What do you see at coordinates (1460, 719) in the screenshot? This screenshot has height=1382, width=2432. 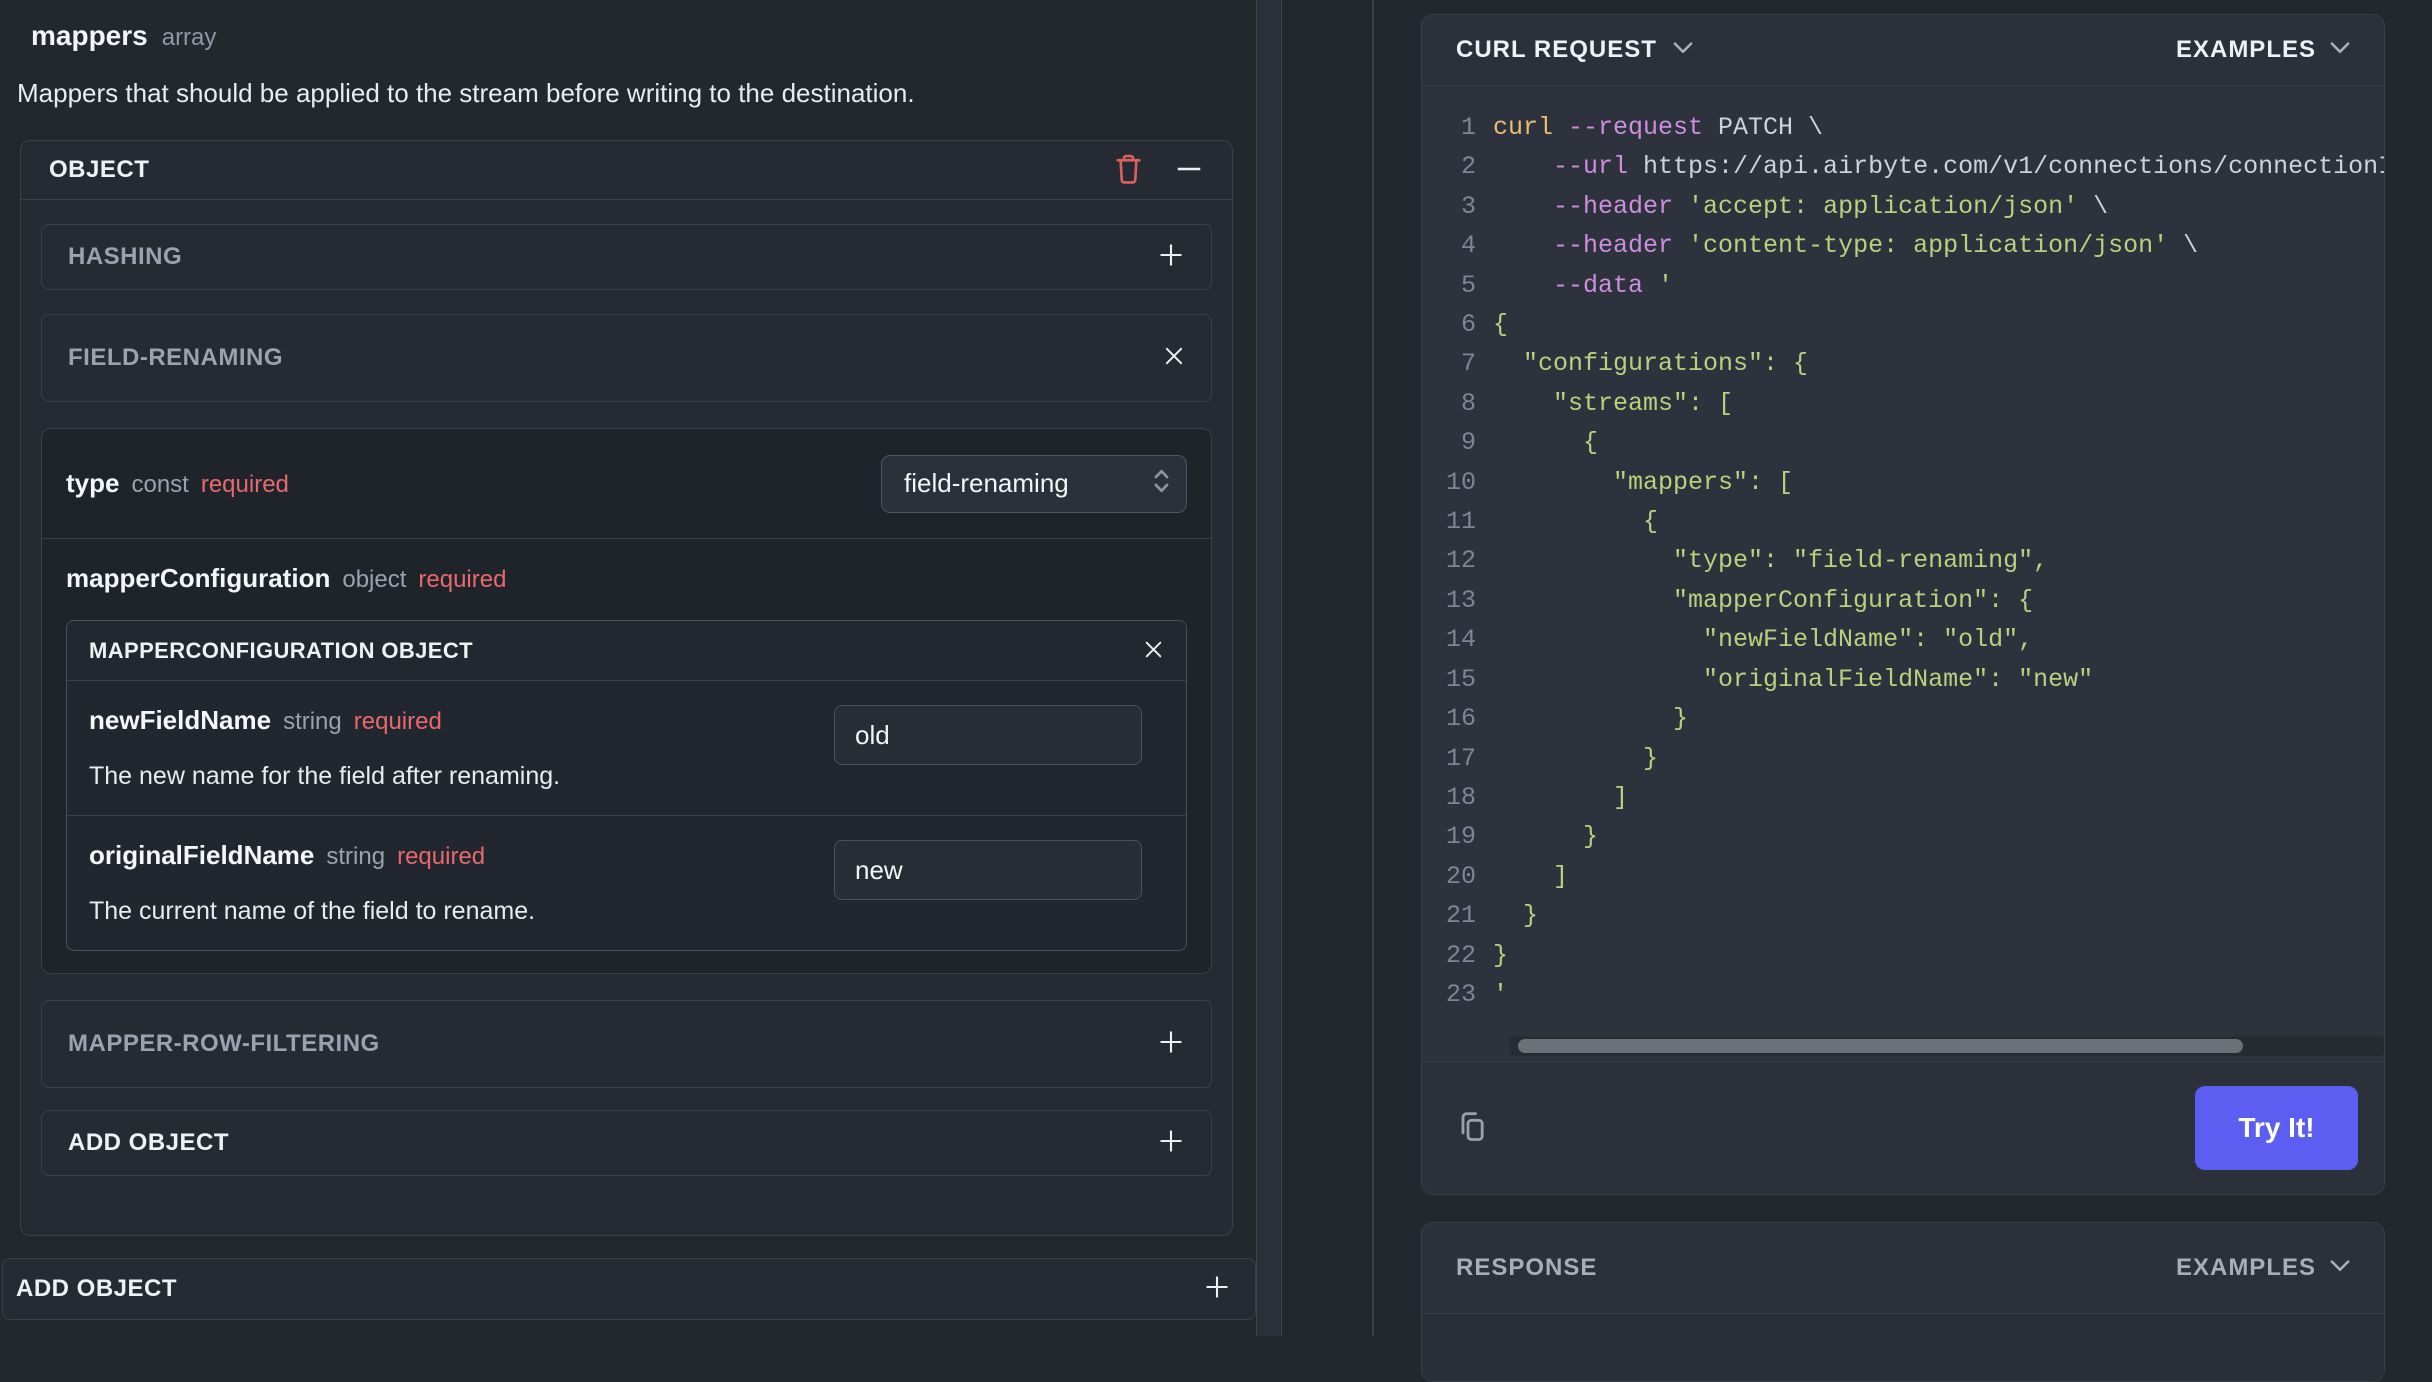 I see `line-number: 16` at bounding box center [1460, 719].